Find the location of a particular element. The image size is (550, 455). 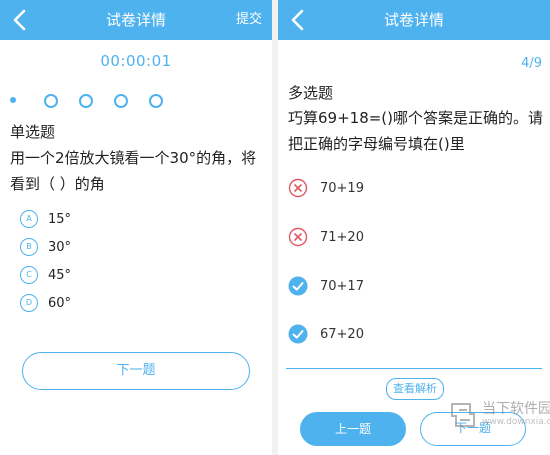

option-letter: B is located at coordinates (29, 247).